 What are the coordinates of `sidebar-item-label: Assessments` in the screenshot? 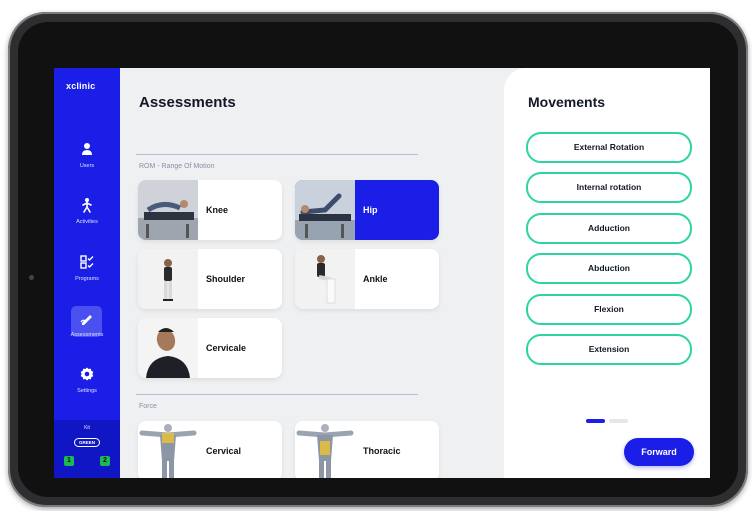 It's located at (87, 335).